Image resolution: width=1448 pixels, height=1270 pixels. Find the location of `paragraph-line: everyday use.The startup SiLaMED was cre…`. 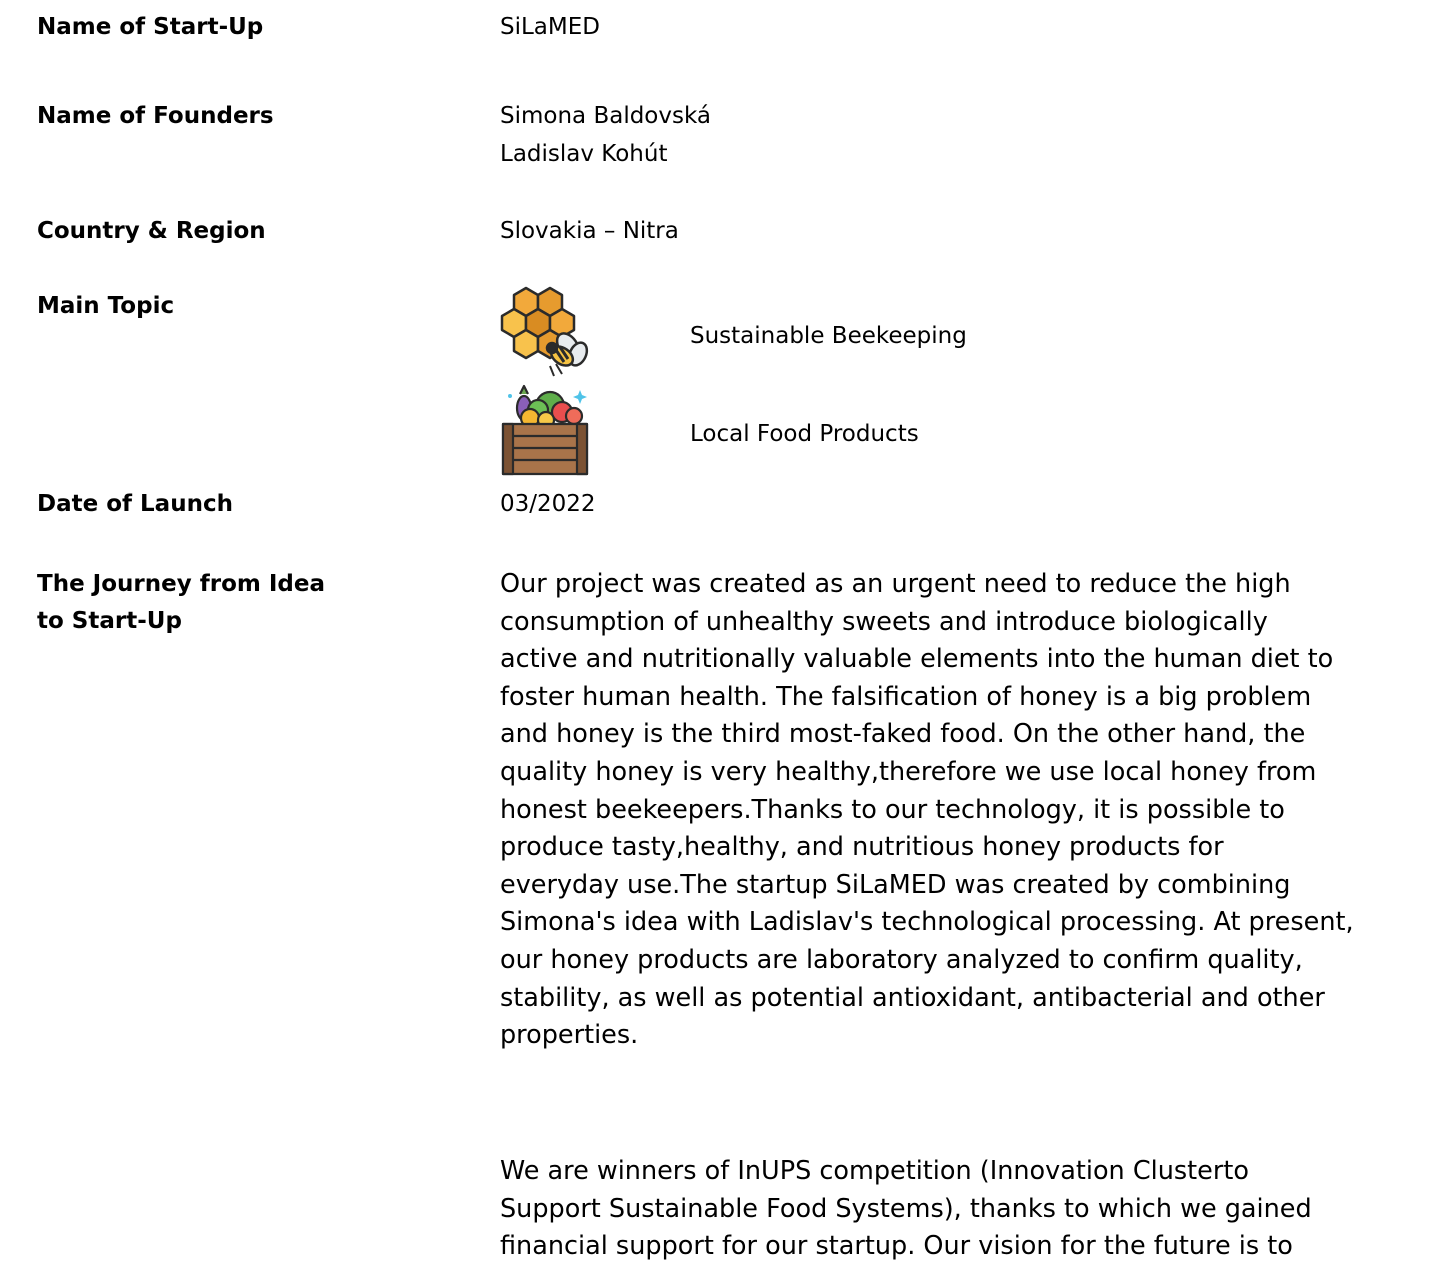

paragraph-line: everyday use.The startup SiLaMED was cre… is located at coordinates (895, 884).